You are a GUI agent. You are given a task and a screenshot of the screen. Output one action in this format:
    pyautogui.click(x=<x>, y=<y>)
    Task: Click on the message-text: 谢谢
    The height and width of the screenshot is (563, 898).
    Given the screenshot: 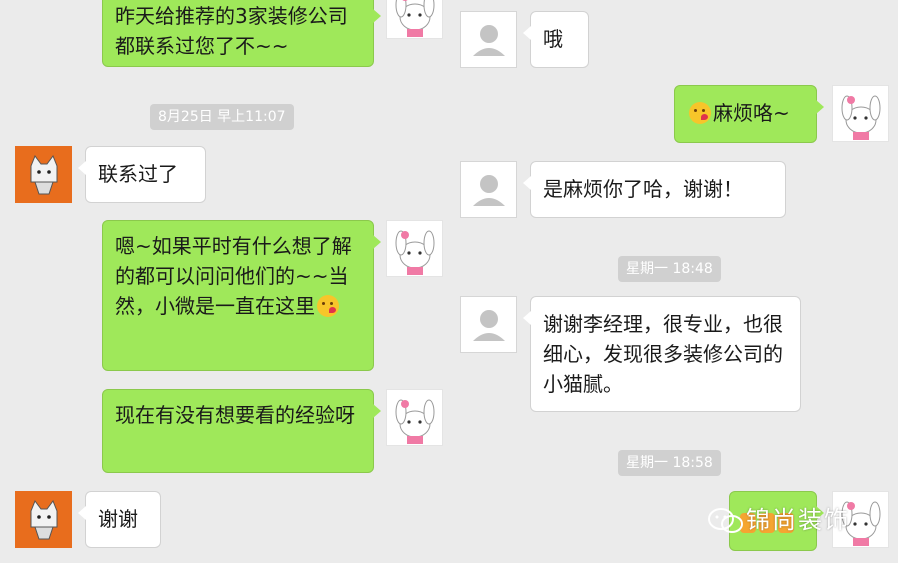 What is the action you would take?
    pyautogui.click(x=118, y=519)
    